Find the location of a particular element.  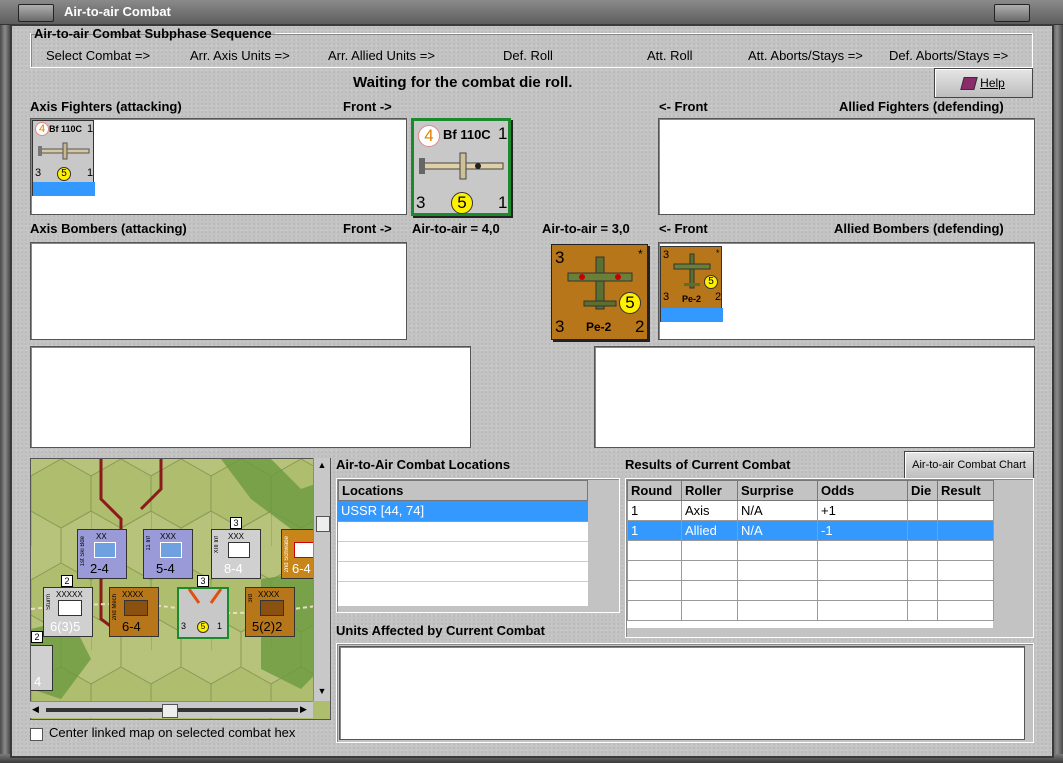

map-unit-xiii-inf: XXX XIII Inf 8-4 is located at coordinates (236, 554).